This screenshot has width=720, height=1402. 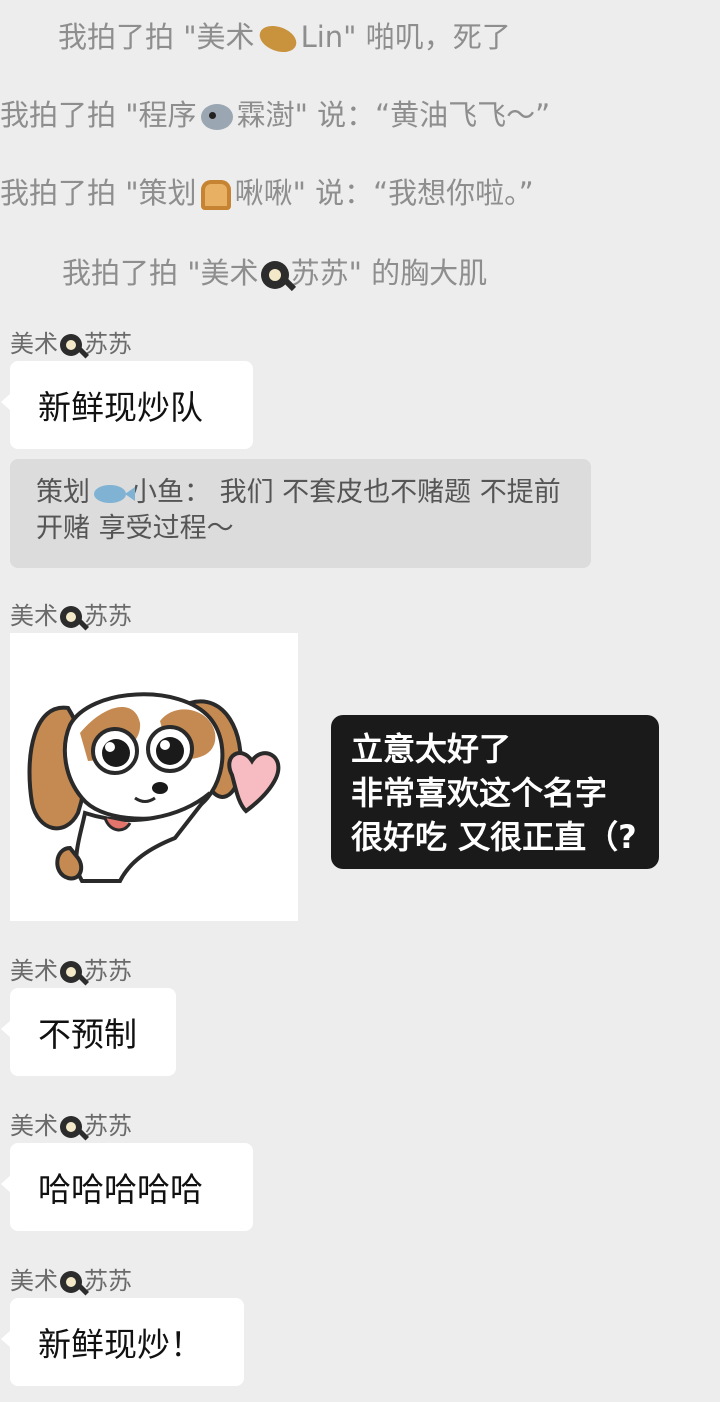 I want to click on system-message-text: 苏苏" 的胸大肌, so click(x=389, y=273).